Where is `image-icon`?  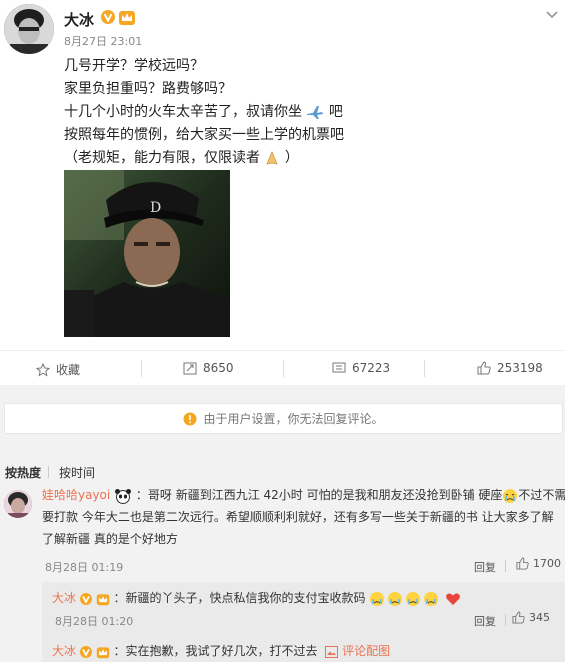
image-icon is located at coordinates (332, 651).